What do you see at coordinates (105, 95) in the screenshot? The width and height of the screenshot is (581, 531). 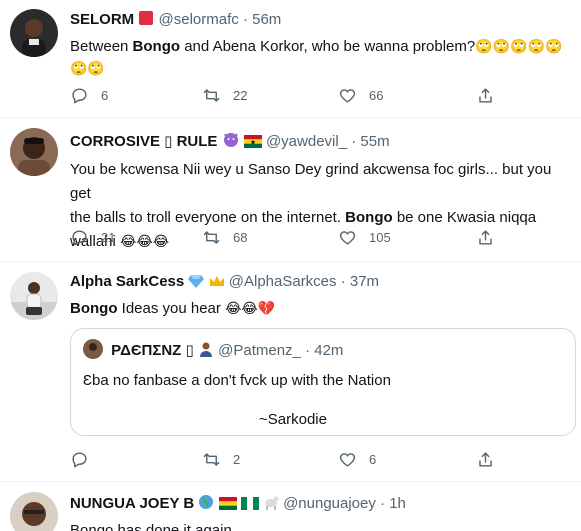 I see `reply-count: 6` at bounding box center [105, 95].